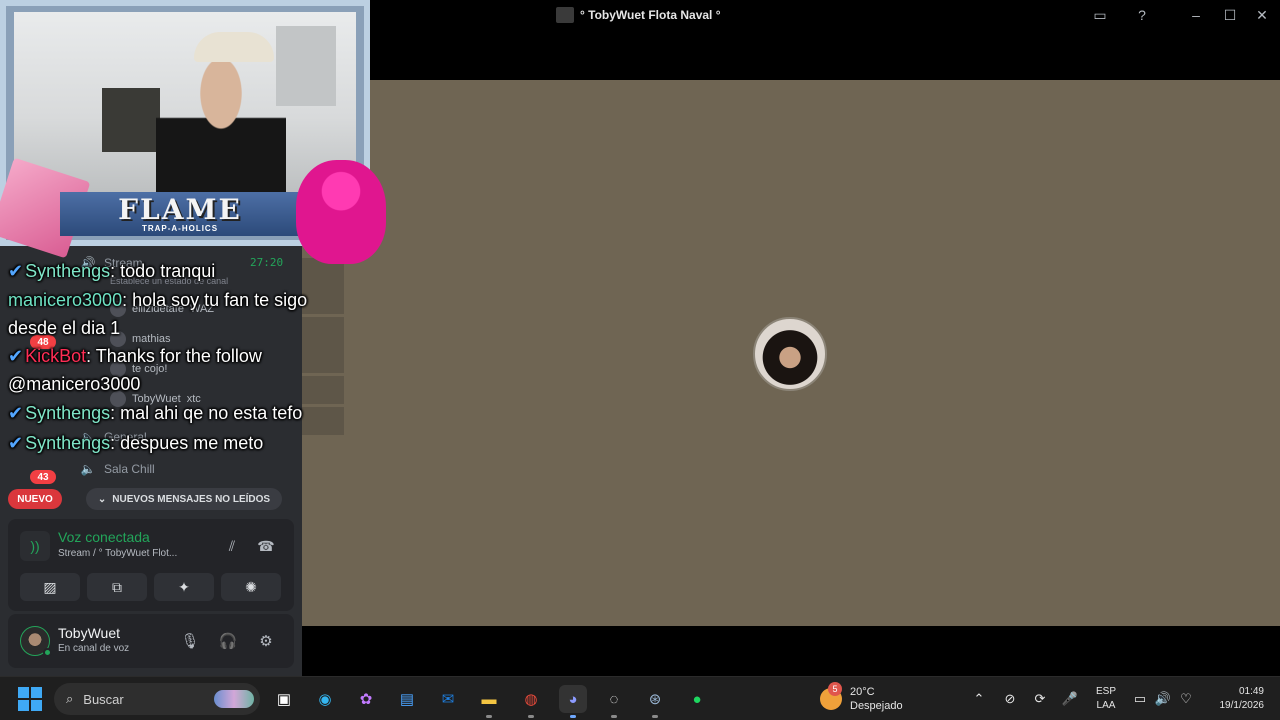 The width and height of the screenshot is (1280, 720). Describe the element at coordinates (187, 443) in the screenshot. I see `chat-text: : despues me meto` at that location.